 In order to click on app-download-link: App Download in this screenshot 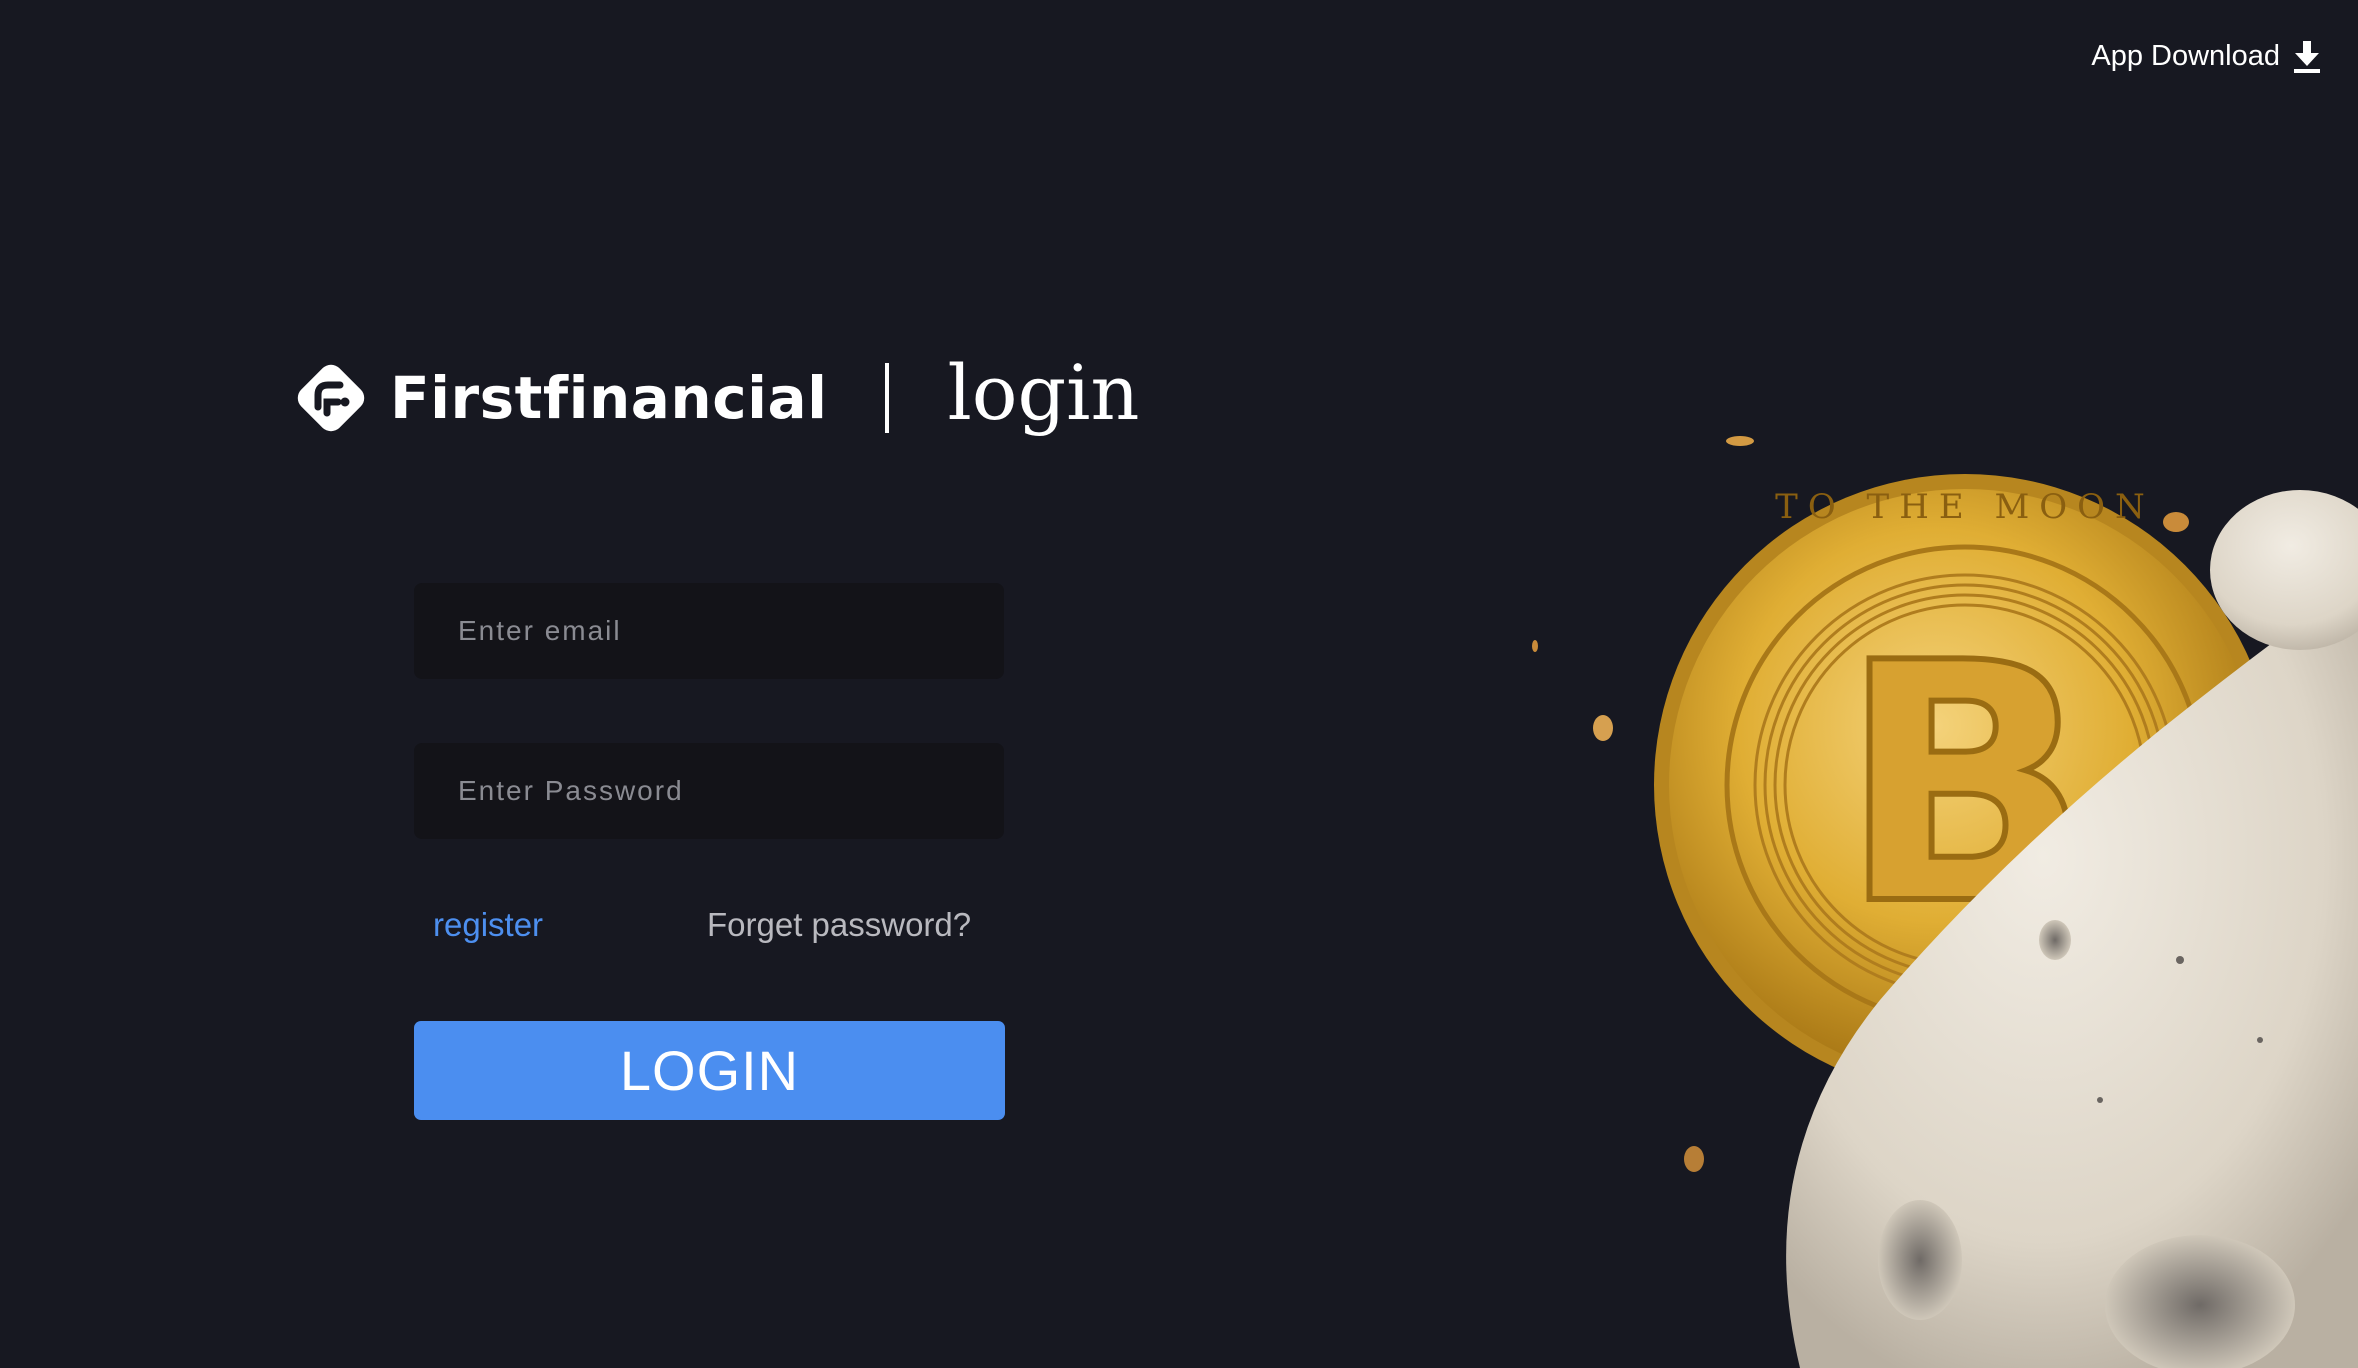, I will do `click(2205, 56)`.